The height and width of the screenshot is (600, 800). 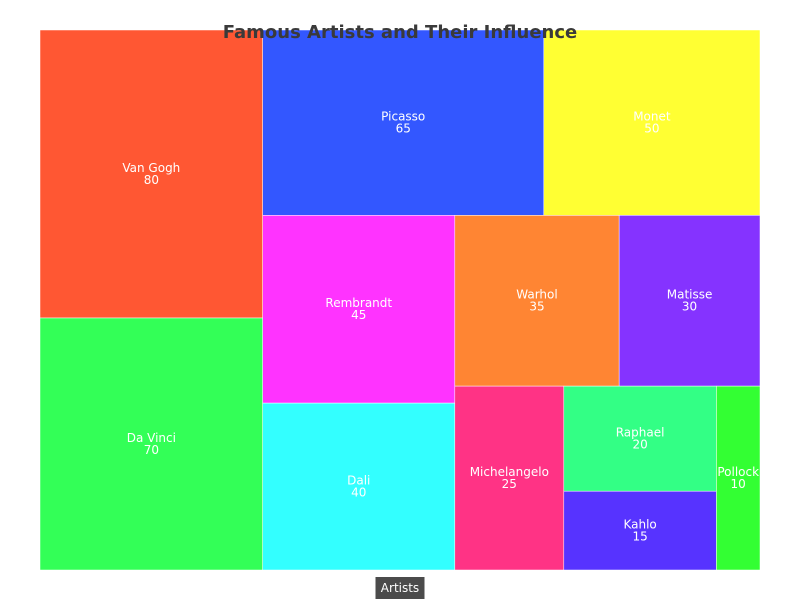 I want to click on tile-value-da-vinci: 70, so click(x=151, y=450).